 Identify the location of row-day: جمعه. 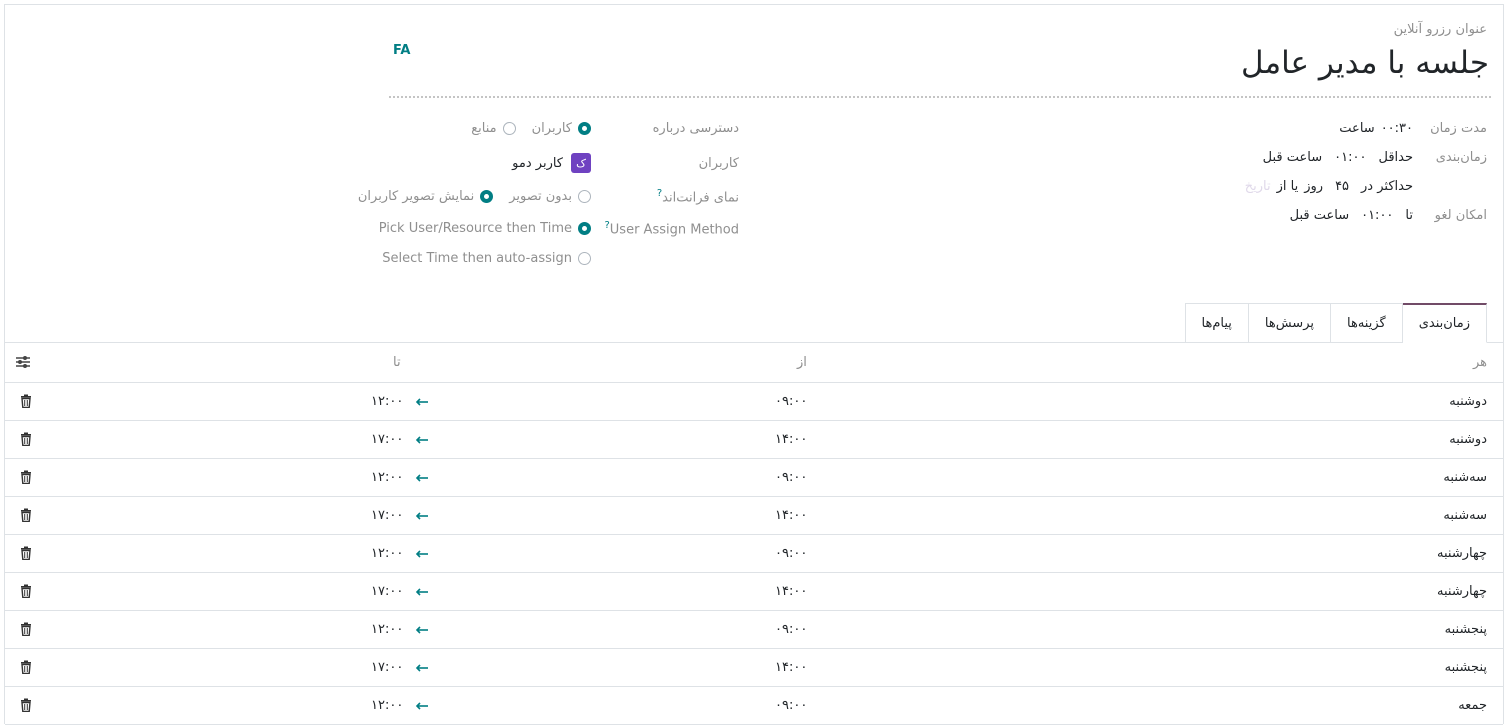
(1472, 705).